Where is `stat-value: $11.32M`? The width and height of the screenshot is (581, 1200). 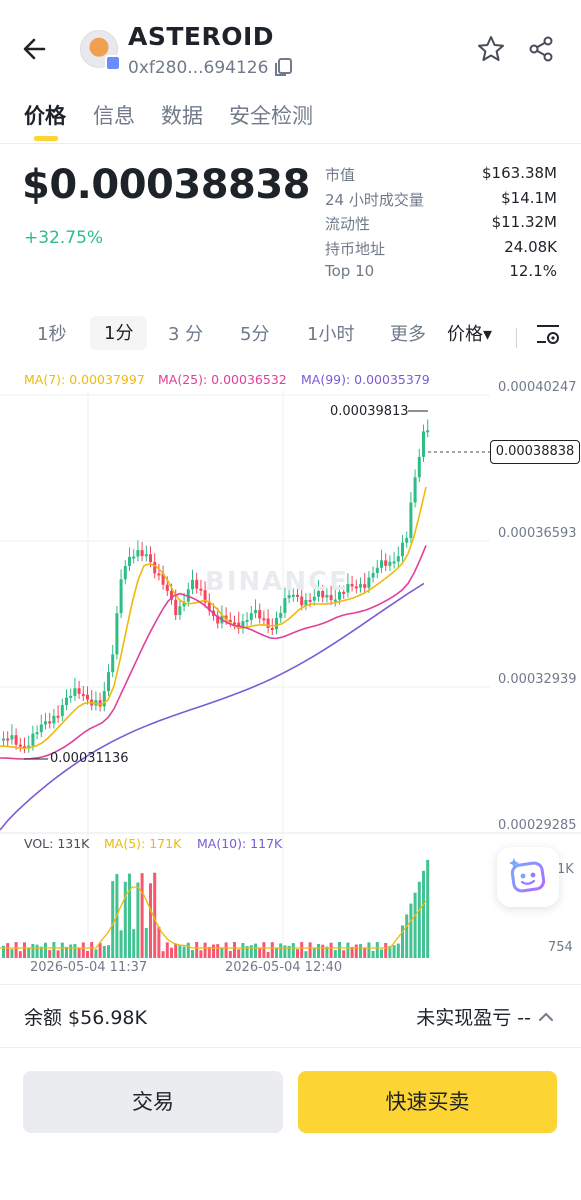 stat-value: $11.32M is located at coordinates (524, 222).